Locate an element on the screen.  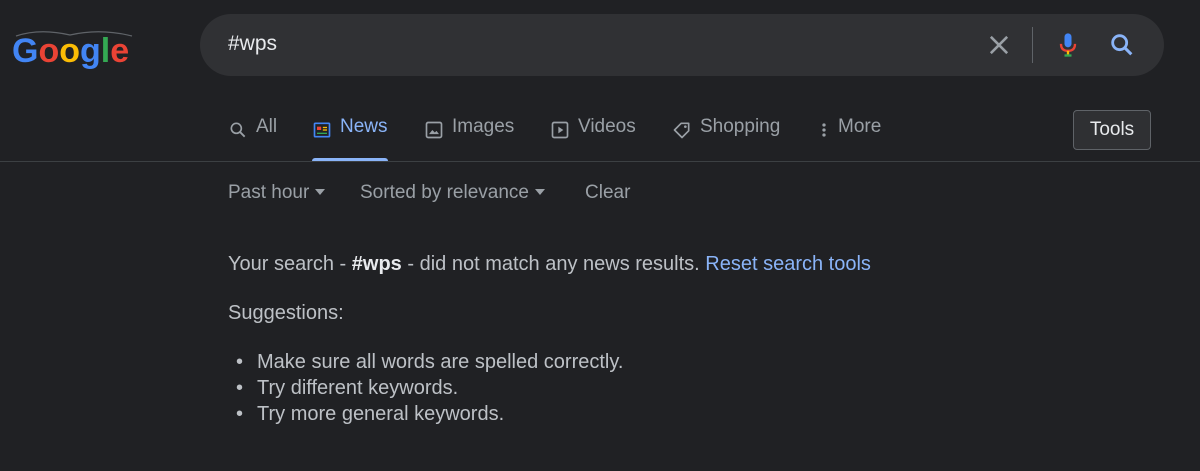
tab-label: Shopping is located at coordinates (740, 126).